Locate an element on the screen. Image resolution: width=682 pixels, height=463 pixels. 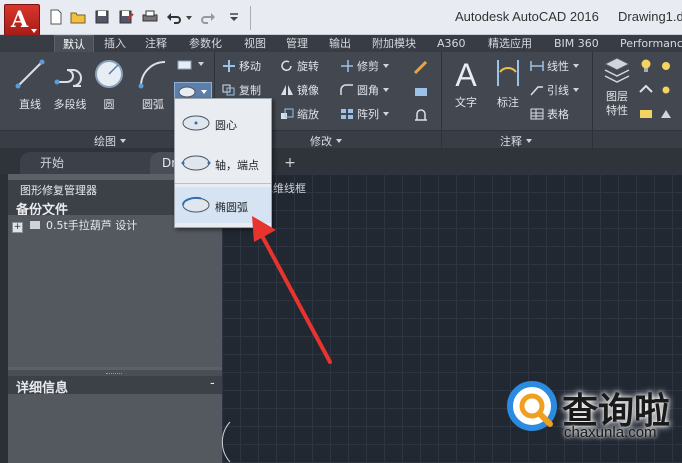
watermark-url: chaxunla.com is located at coordinates (610, 432).